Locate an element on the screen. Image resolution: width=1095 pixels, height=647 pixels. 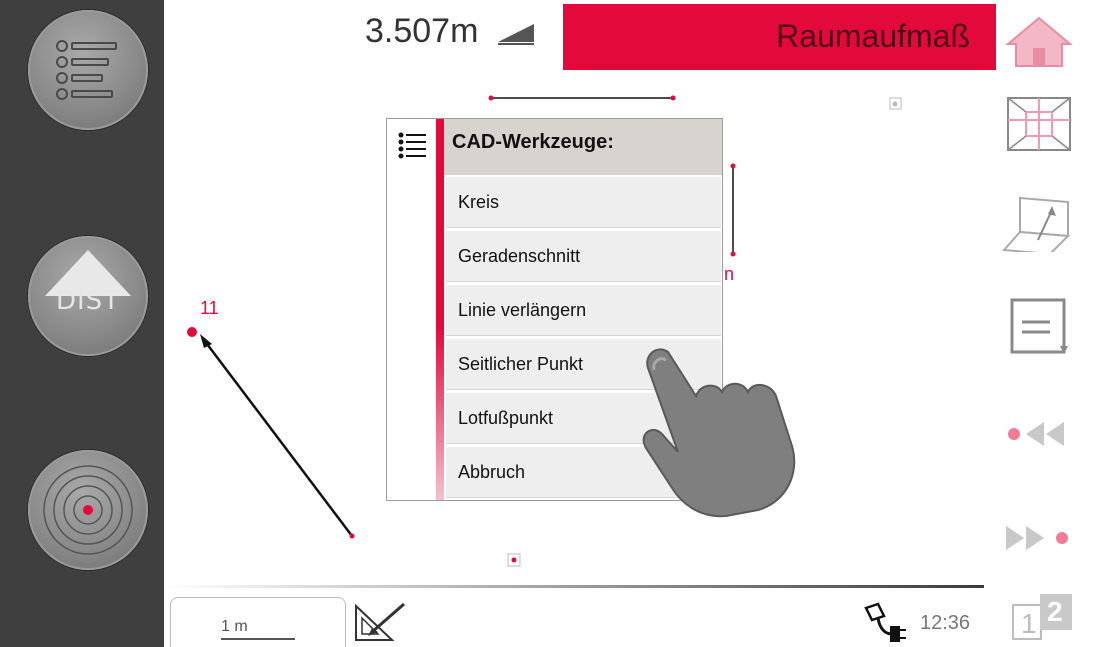
left-toolbar: DIST is located at coordinates (82, 323).